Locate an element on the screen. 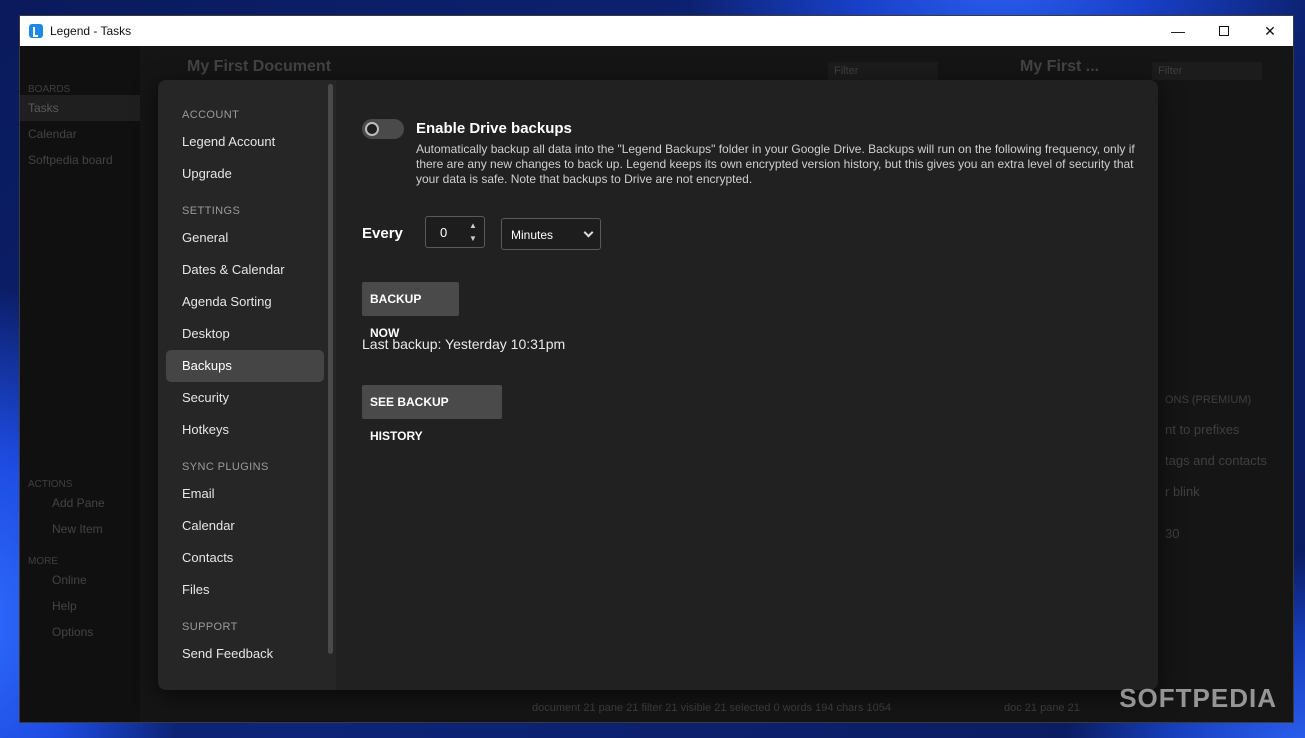 Image resolution: width=1305 pixels, height=738 pixels. minimize-icon: — is located at coordinates (1178, 31).